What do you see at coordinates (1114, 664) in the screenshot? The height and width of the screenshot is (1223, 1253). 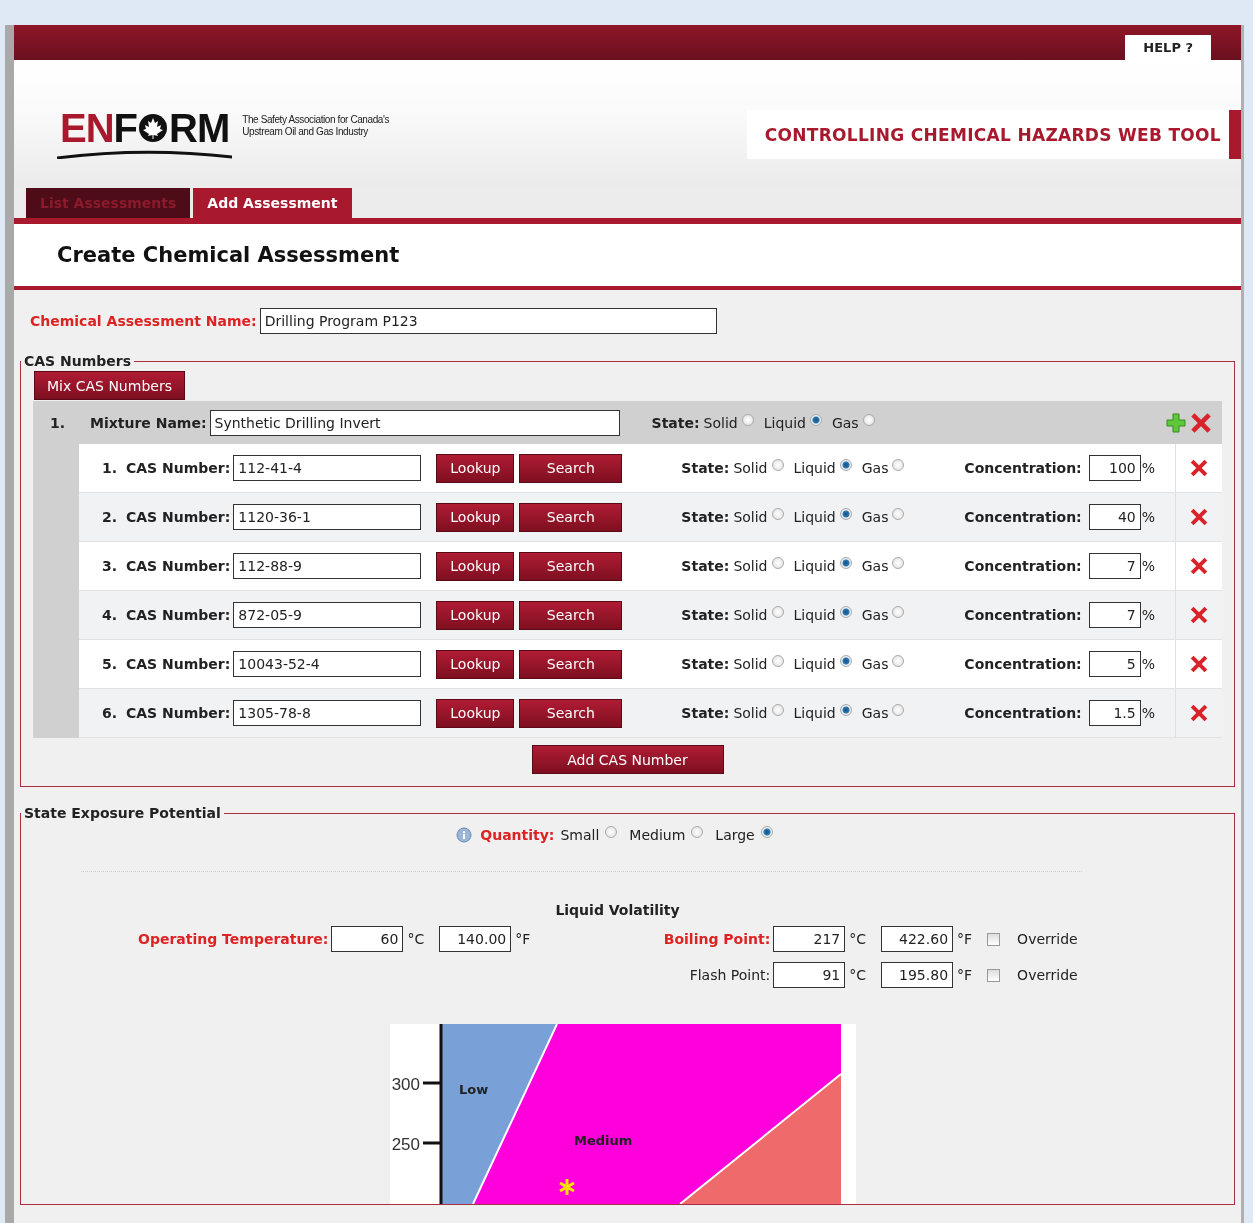 I see `concentration-field: 5` at bounding box center [1114, 664].